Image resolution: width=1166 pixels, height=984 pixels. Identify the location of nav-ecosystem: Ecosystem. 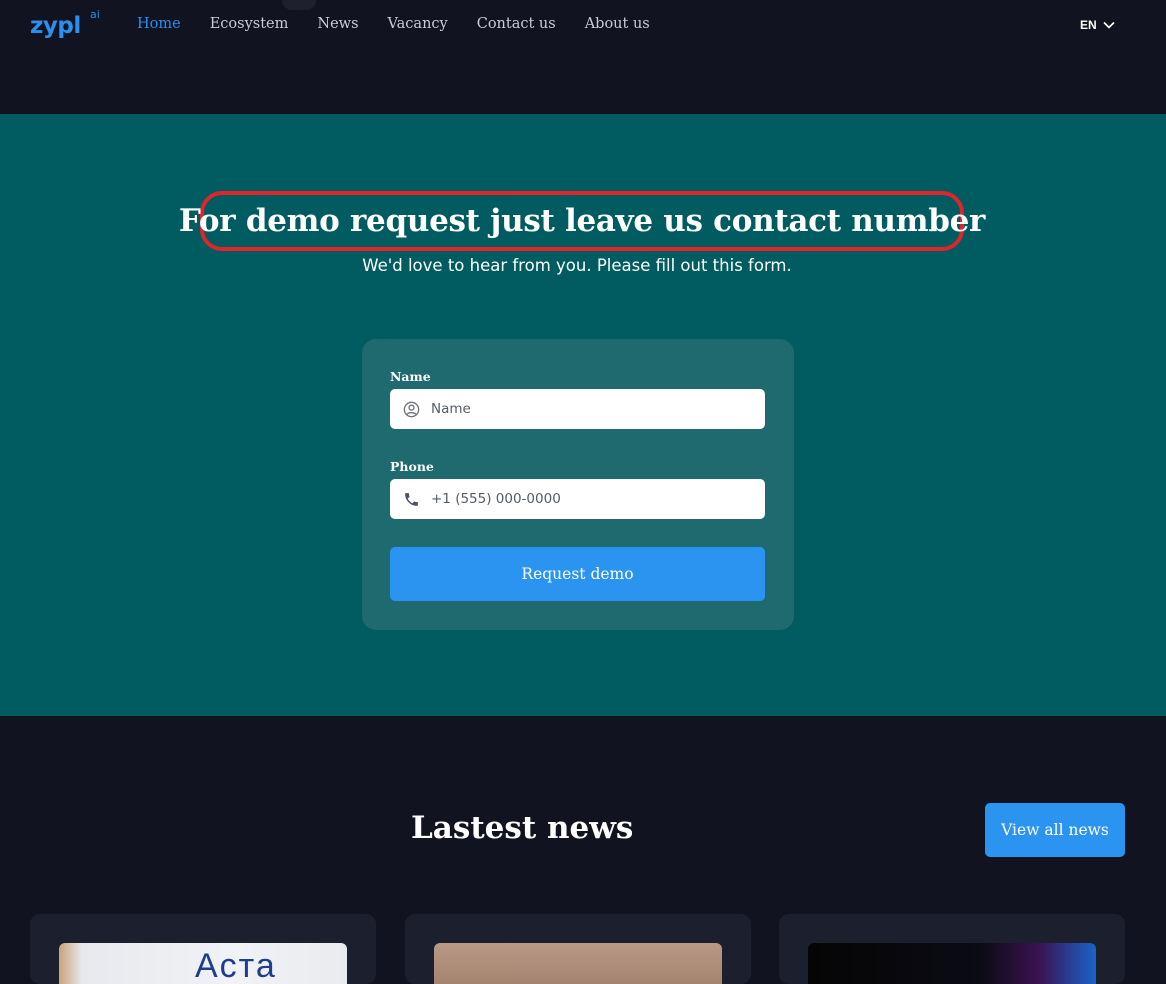
(249, 24).